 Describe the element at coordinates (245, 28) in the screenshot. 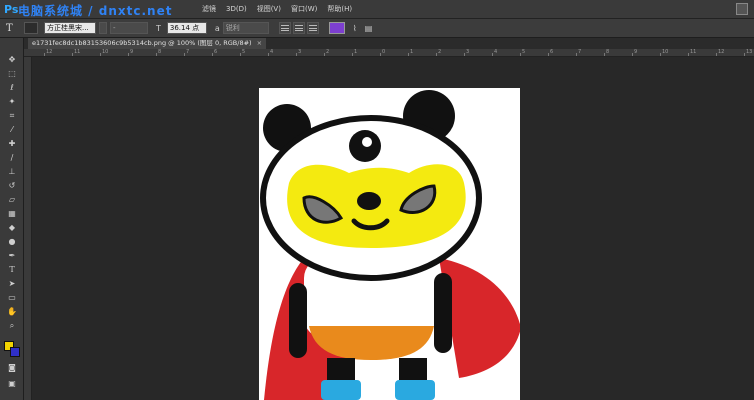

I see `antialias-select: 锐利` at that location.